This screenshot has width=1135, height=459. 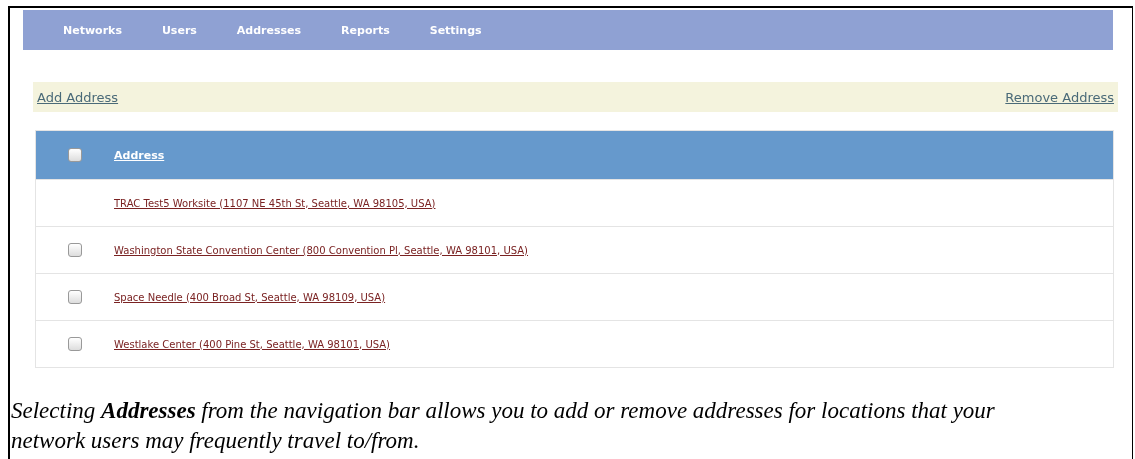 What do you see at coordinates (250, 297) in the screenshot?
I see `address-link: Space Needle (400 Broad St, Seattle, WA 98109, USA)` at bounding box center [250, 297].